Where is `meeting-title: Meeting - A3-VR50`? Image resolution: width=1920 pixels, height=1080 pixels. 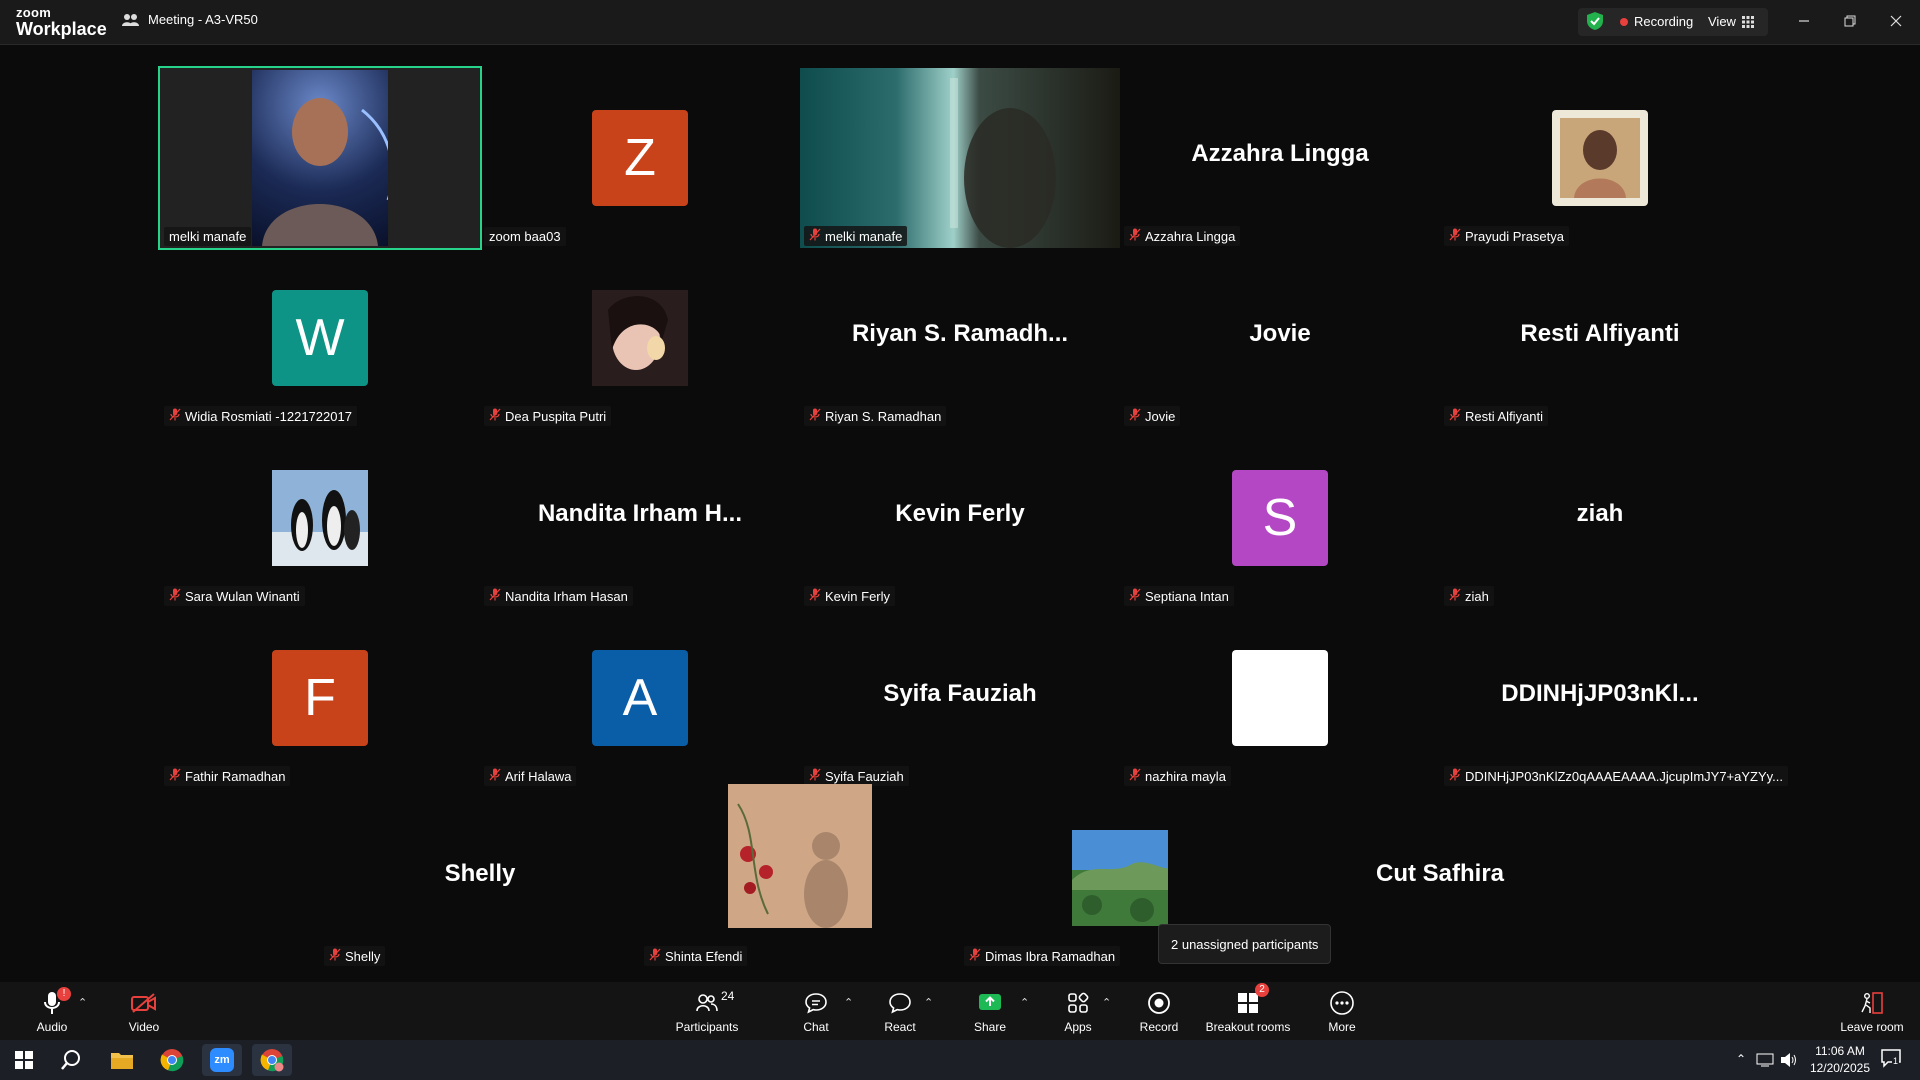 meeting-title: Meeting - A3-VR50 is located at coordinates (190, 19).